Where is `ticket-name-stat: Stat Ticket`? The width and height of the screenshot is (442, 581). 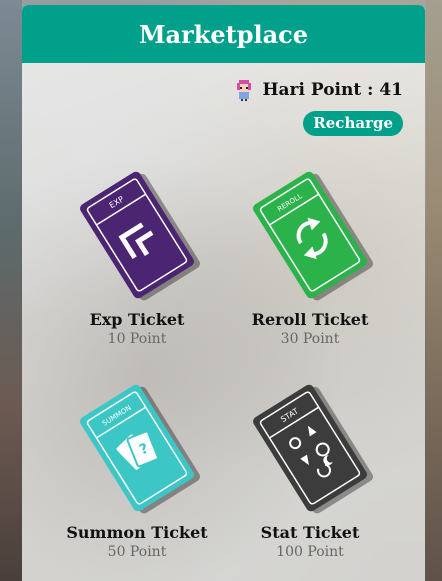
ticket-name-stat: Stat Ticket is located at coordinates (310, 532).